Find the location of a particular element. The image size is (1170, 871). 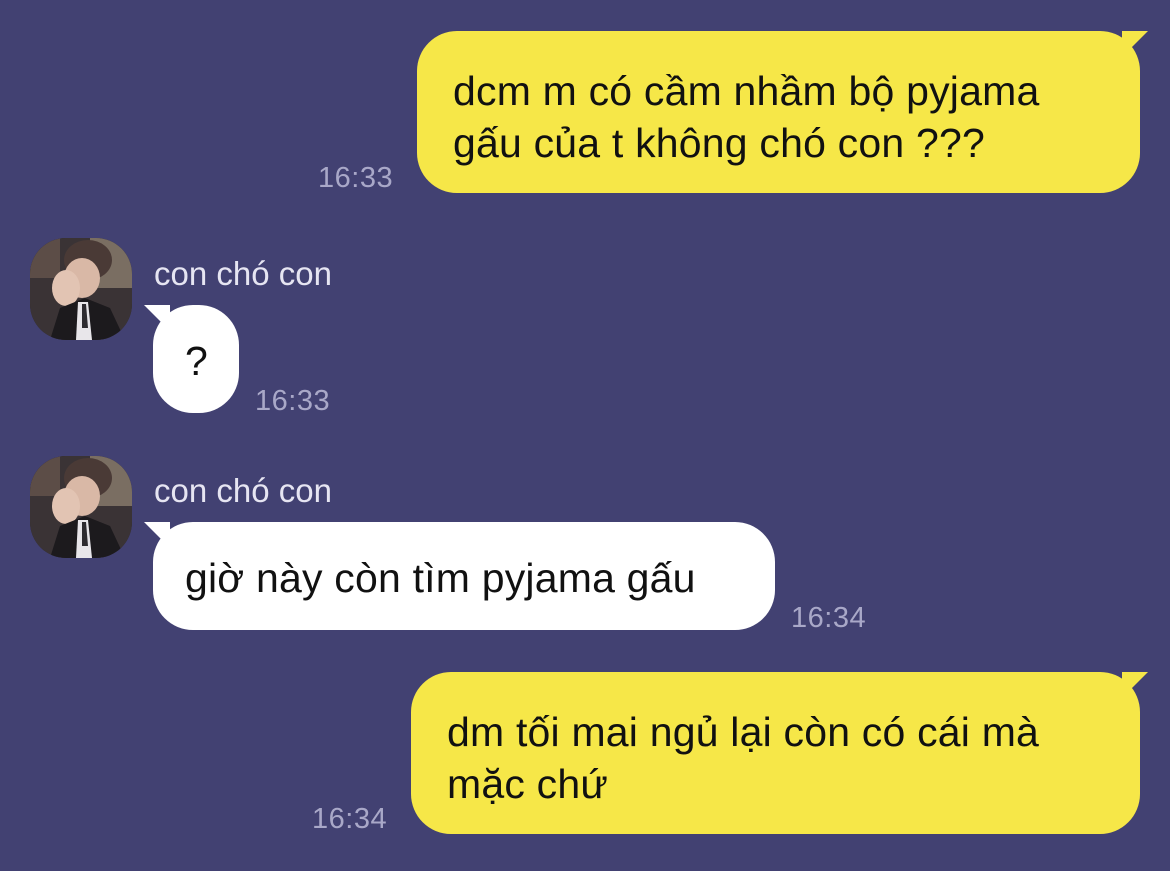

message-bubble-outgoing: dm tối mai ngủ lại còn có cái mà mặc chứ is located at coordinates (775, 753).